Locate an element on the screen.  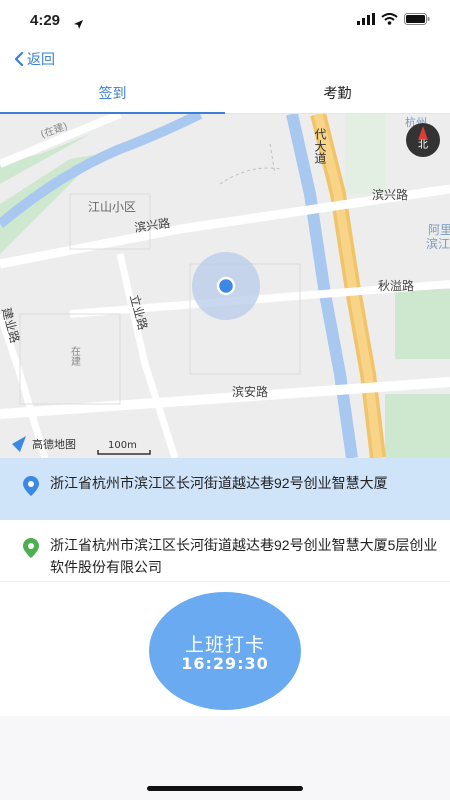
status-icons is located at coordinates (393, 19).